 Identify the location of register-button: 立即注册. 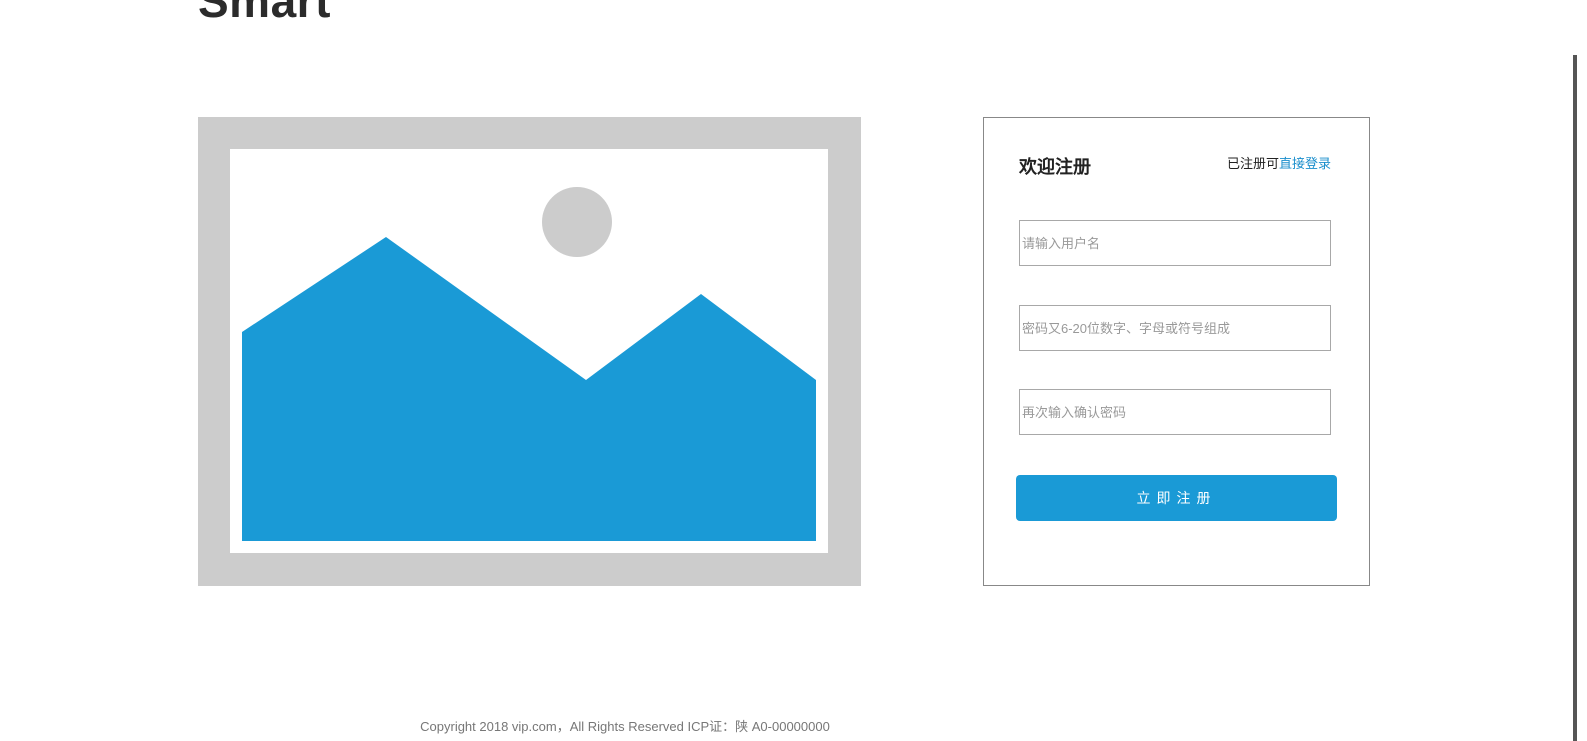
(1176, 498).